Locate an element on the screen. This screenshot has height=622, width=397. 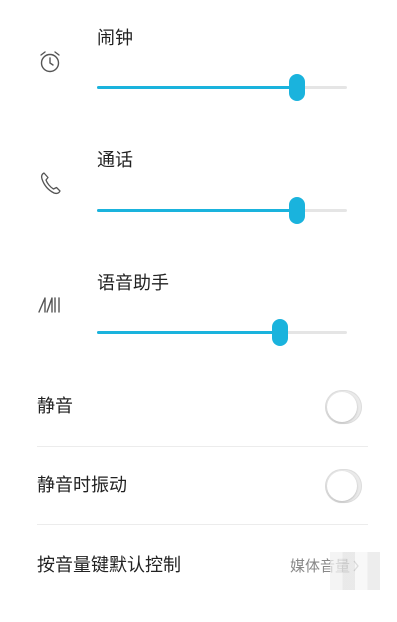
divider is located at coordinates (202, 524).